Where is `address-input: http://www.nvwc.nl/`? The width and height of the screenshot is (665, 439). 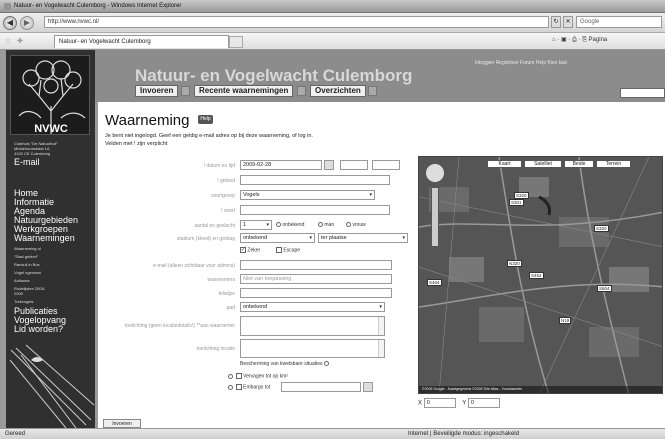
address-input: http://www.nvwc.nl/ is located at coordinates (296, 22).